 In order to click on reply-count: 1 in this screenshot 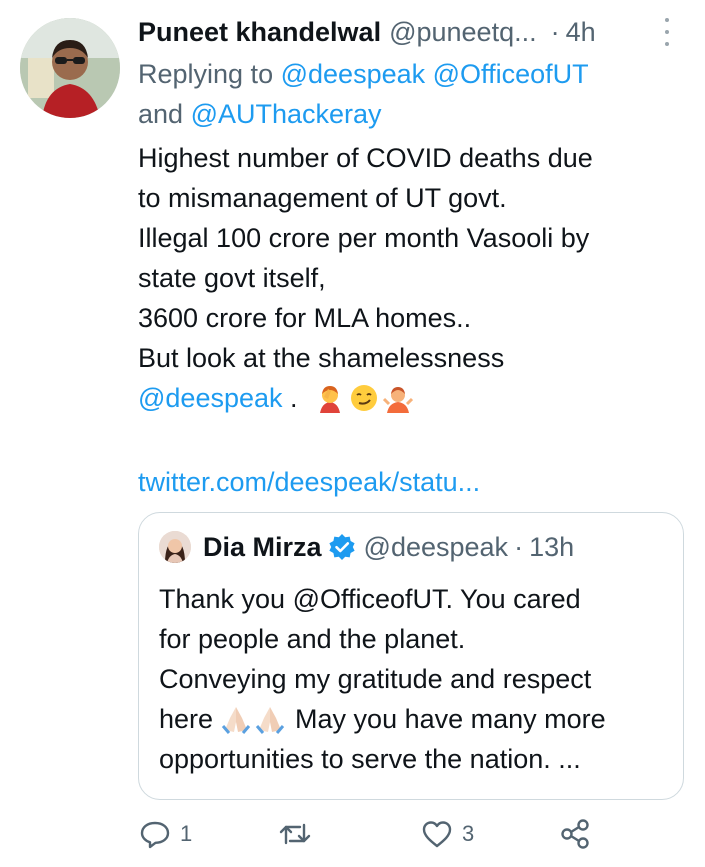, I will do `click(186, 833)`.